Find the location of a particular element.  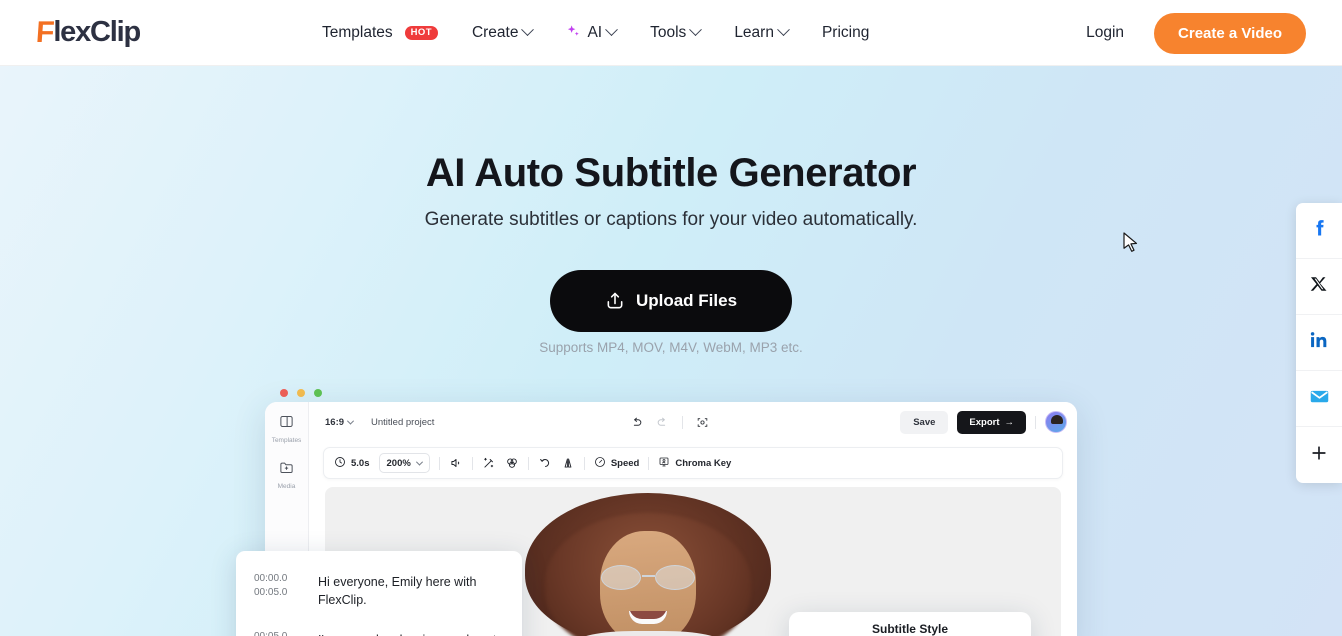

nav-item-pricing: Pricing is located at coordinates (845, 33).